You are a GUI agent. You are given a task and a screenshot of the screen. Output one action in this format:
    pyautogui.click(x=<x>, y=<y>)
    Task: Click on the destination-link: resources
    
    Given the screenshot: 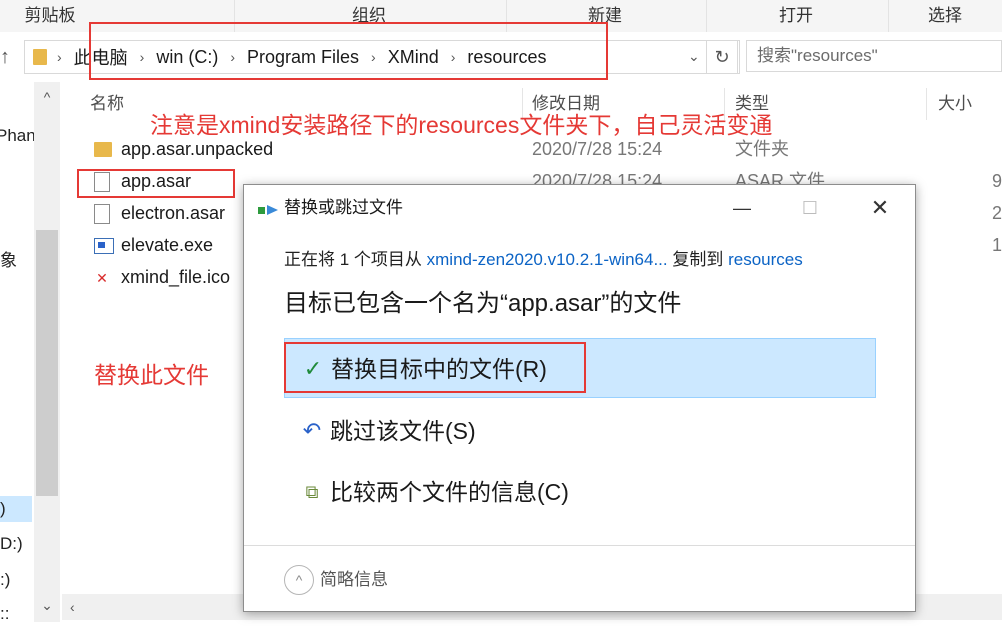 What is the action you would take?
    pyautogui.click(x=765, y=259)
    